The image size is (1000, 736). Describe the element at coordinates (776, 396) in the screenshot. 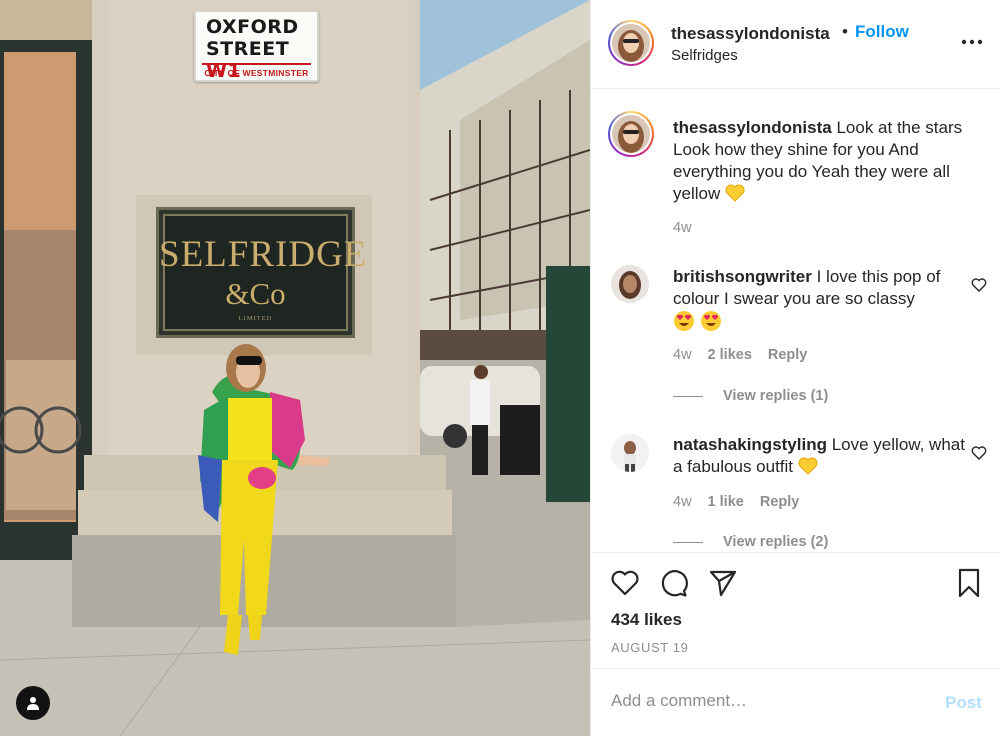

I see `view-replies-label: View replies (1)` at that location.